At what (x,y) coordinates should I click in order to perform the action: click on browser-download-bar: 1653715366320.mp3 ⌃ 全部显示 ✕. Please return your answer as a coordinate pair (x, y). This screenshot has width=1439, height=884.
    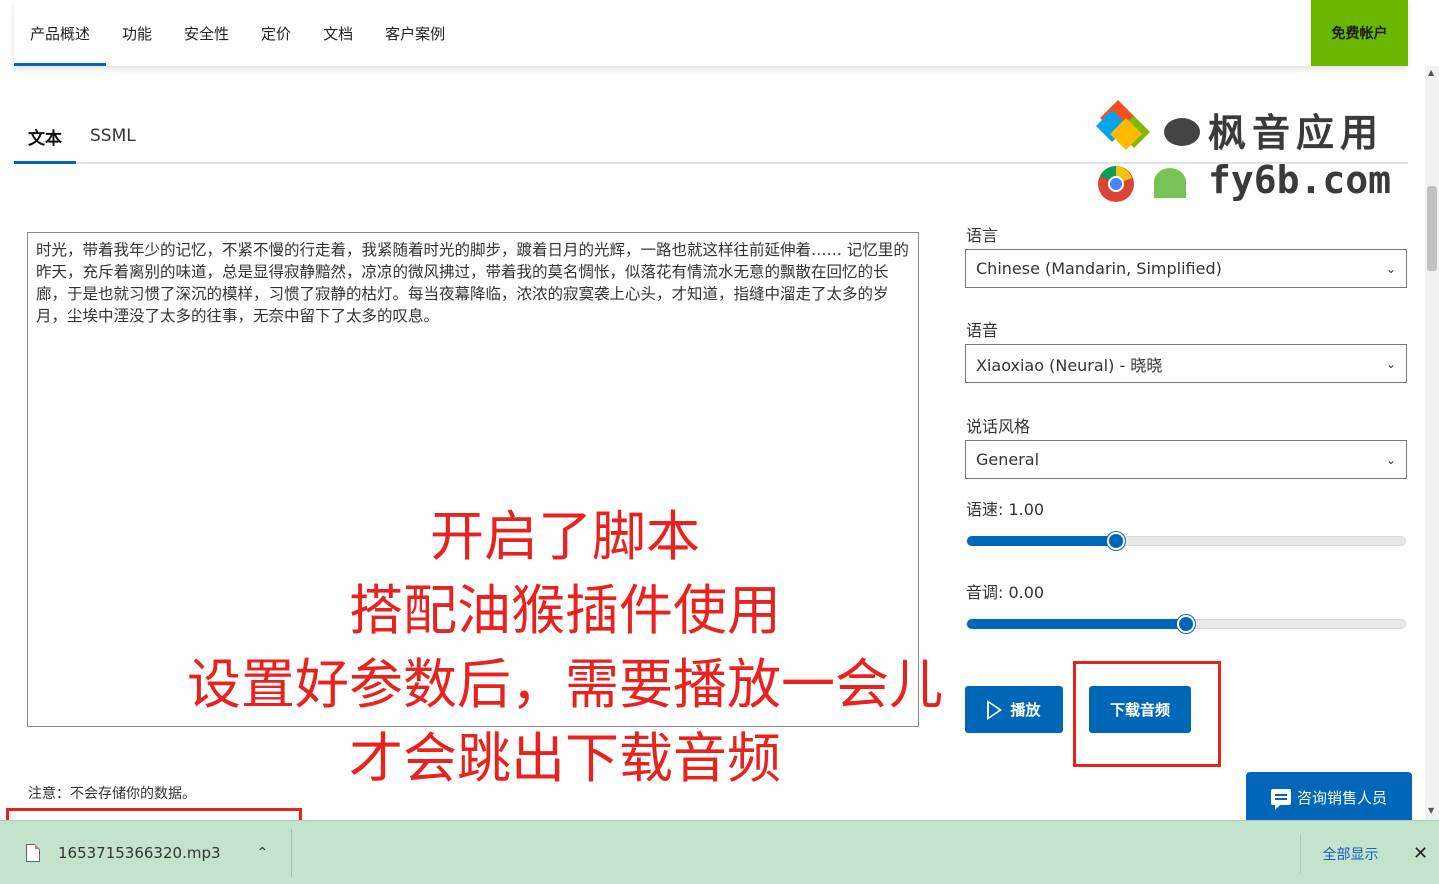
    Looking at the image, I should click on (719, 852).